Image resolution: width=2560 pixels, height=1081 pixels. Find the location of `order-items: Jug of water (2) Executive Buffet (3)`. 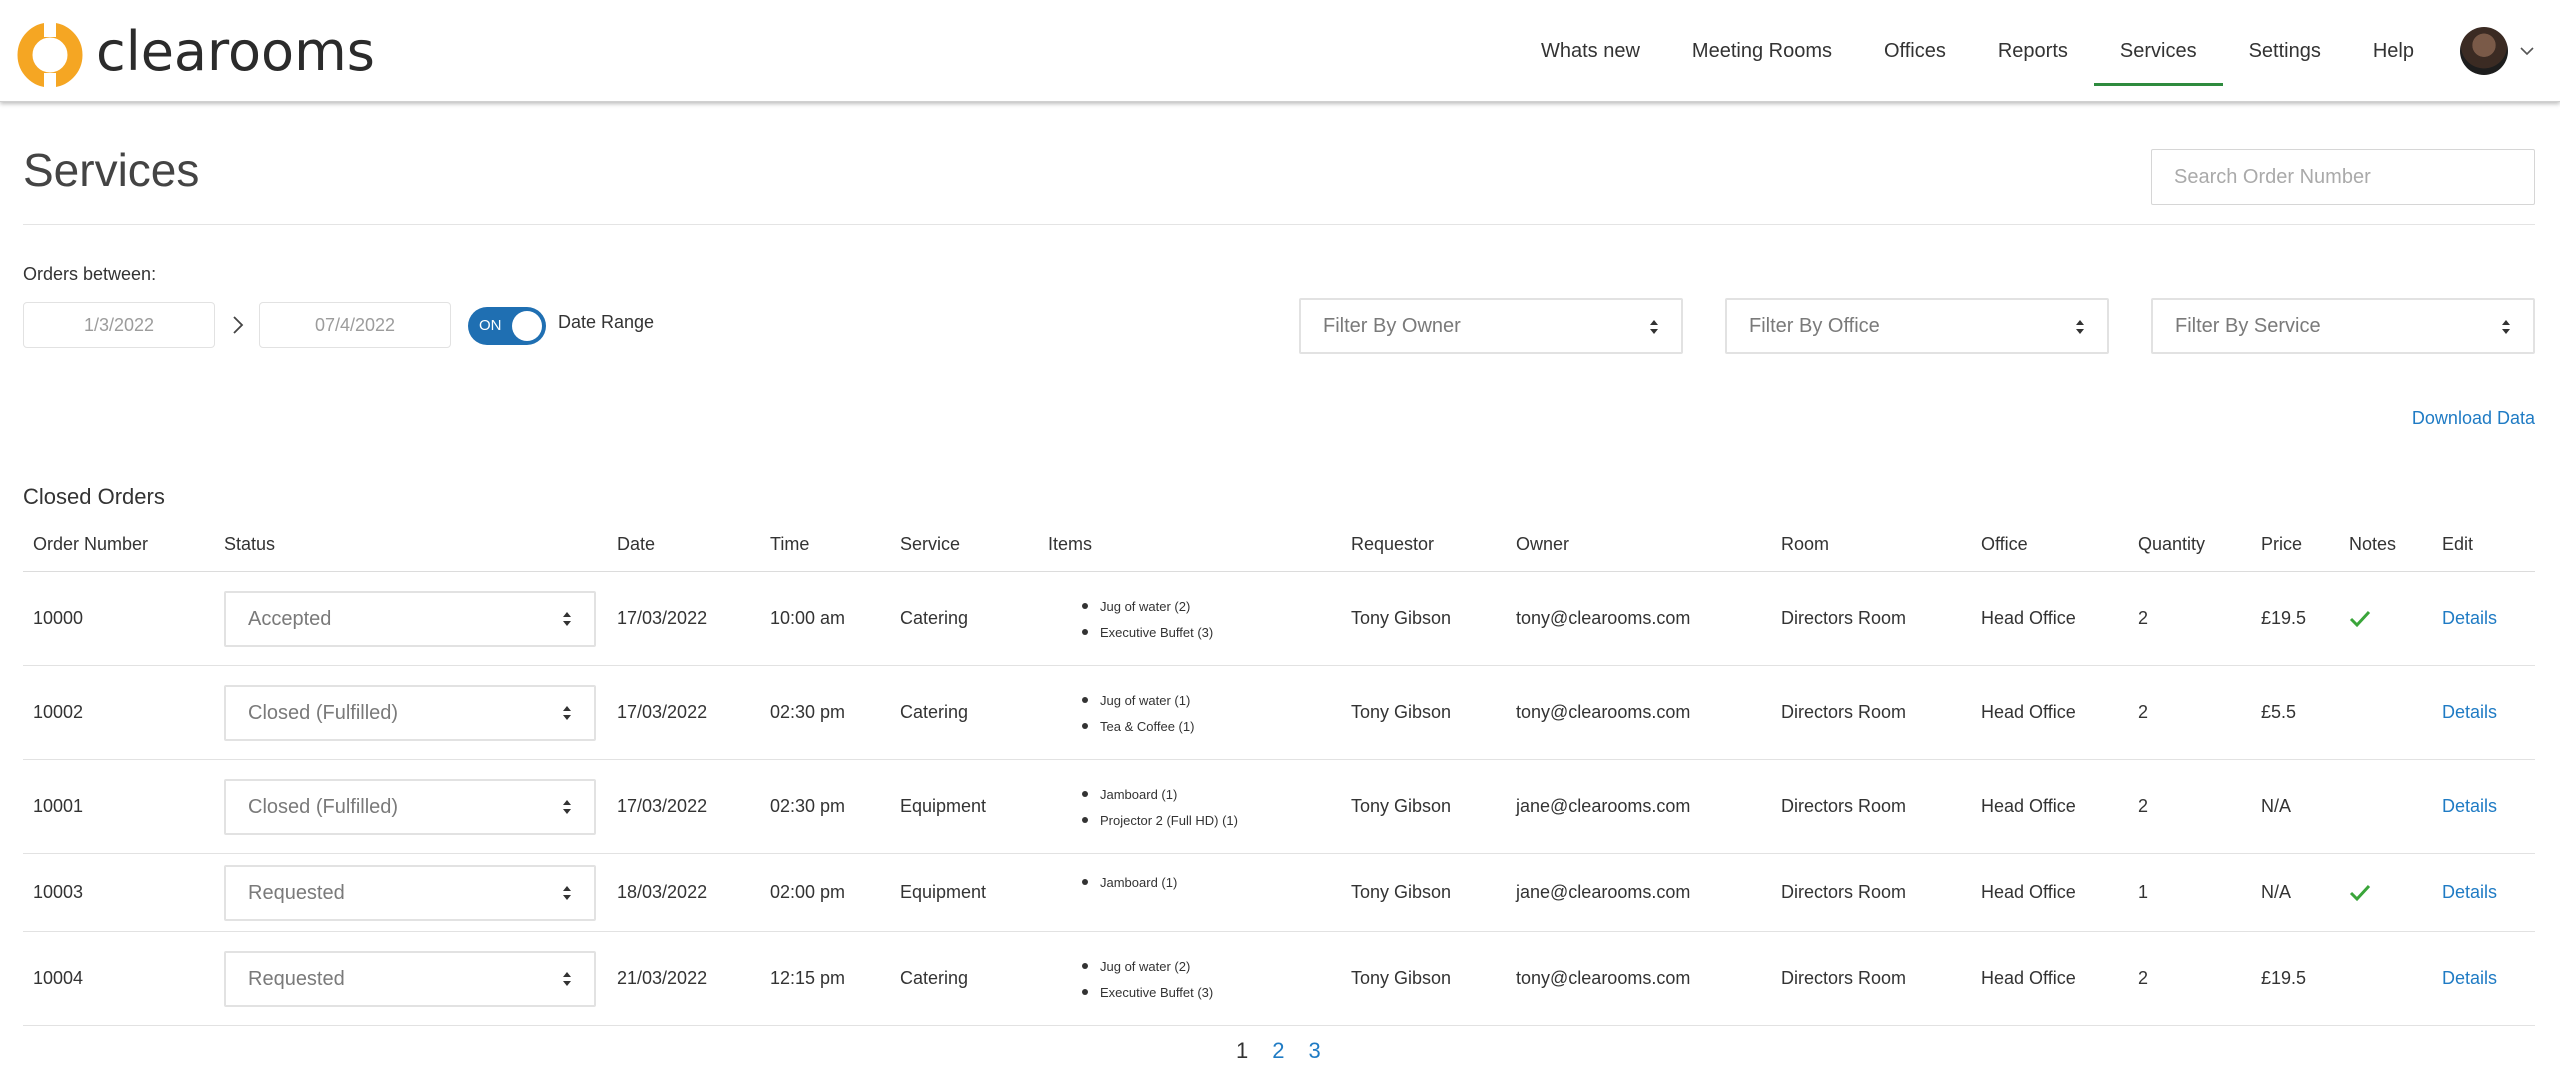

order-items: Jug of water (2) Executive Buffet (3) is located at coordinates (1146, 980).